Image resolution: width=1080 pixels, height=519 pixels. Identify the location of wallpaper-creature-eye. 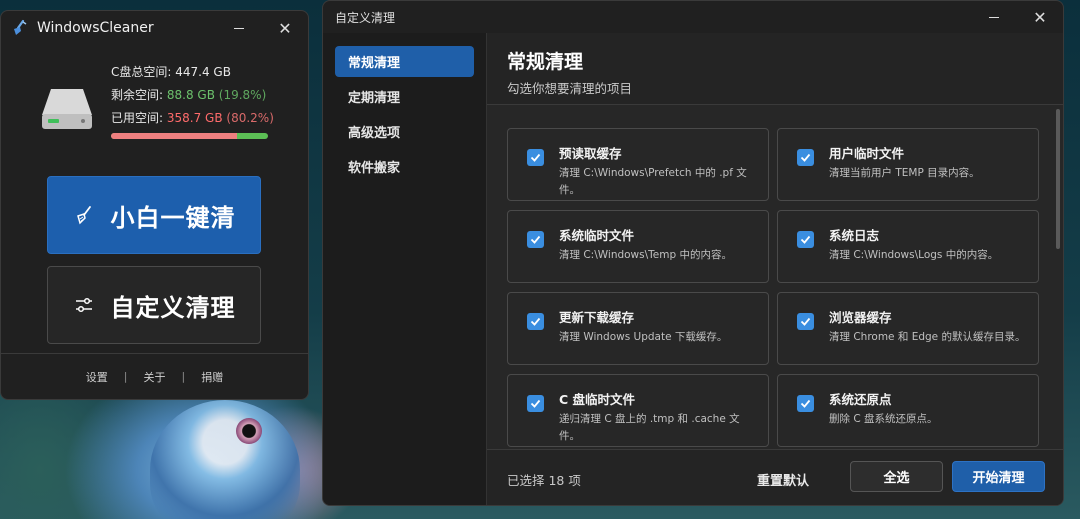
(249, 431).